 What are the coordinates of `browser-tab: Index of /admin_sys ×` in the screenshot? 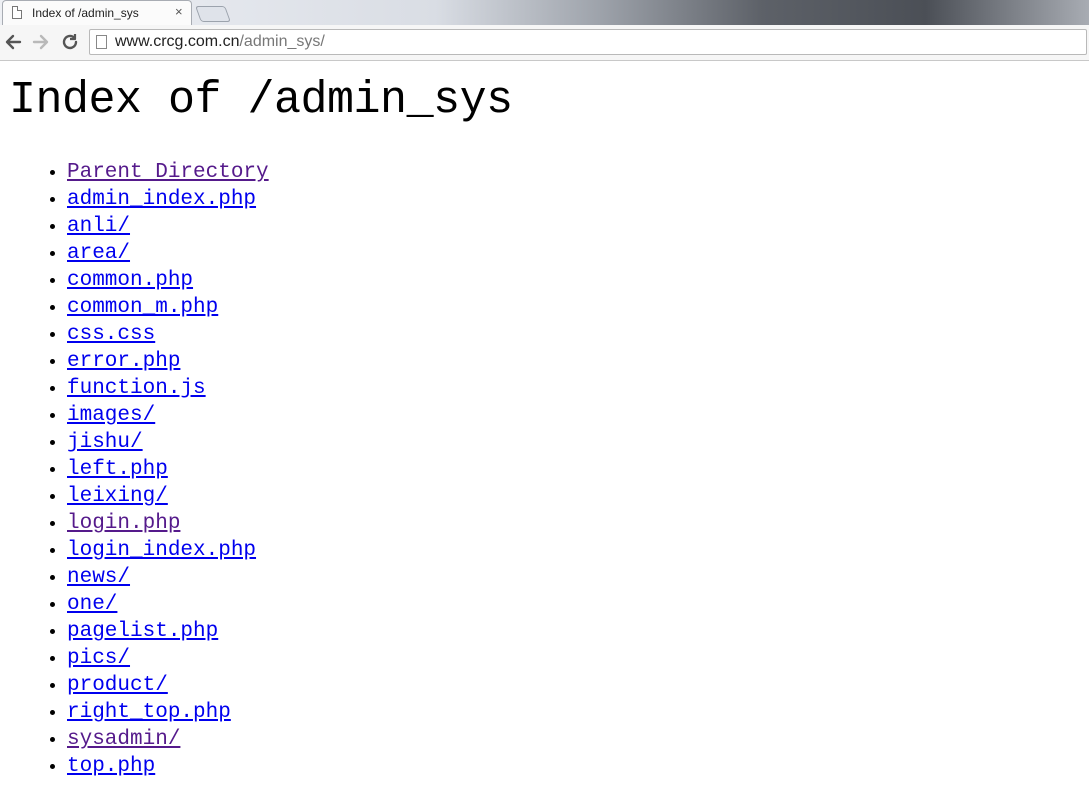 It's located at (97, 12).